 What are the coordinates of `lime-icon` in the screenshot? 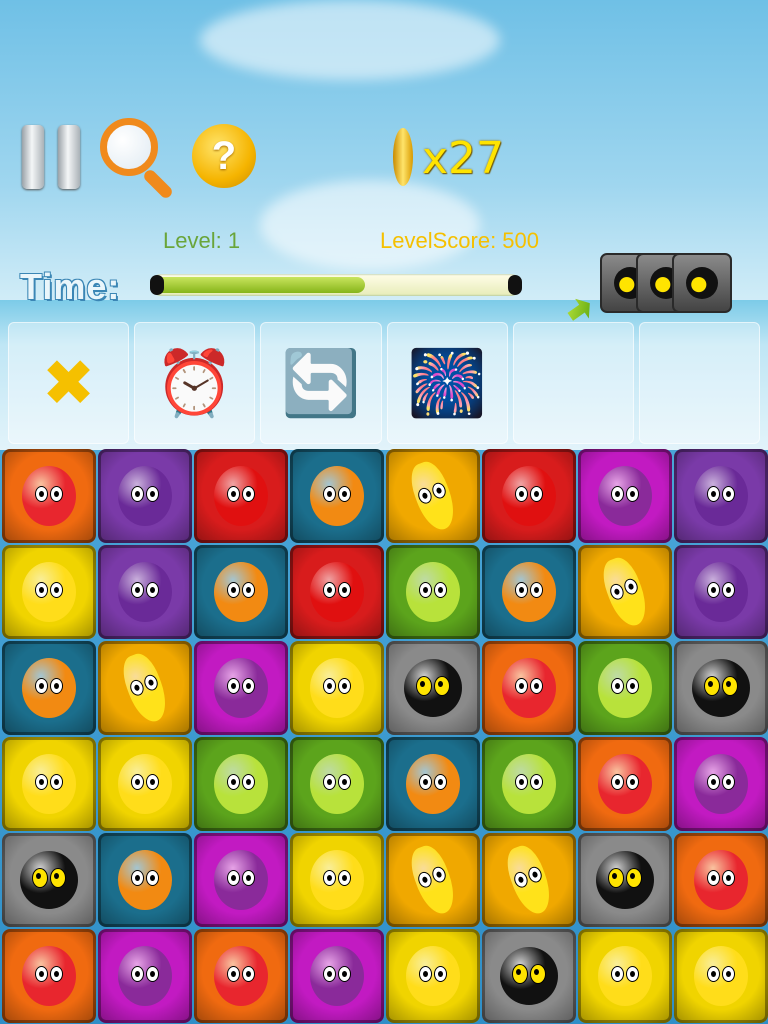 It's located at (529, 784).